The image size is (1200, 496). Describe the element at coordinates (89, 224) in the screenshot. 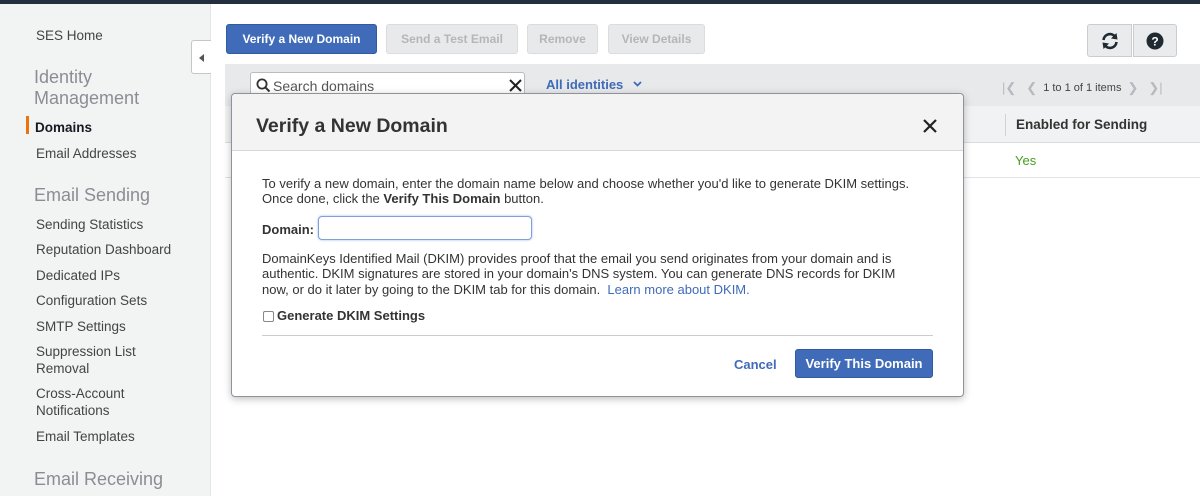

I see `sidebar-item-sending-statistics: Sending Statistics` at that location.